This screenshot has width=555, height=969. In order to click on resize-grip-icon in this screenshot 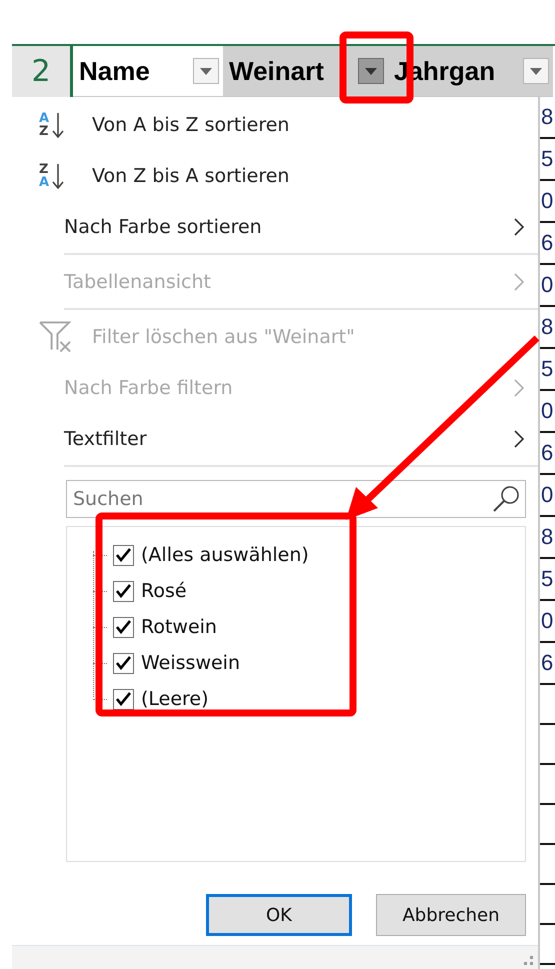, I will do `click(529, 961)`.